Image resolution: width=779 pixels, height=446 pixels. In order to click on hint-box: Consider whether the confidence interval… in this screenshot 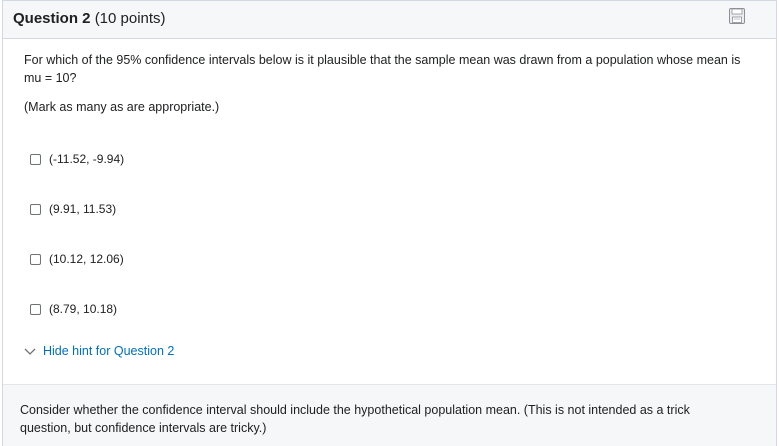, I will do `click(389, 415)`.